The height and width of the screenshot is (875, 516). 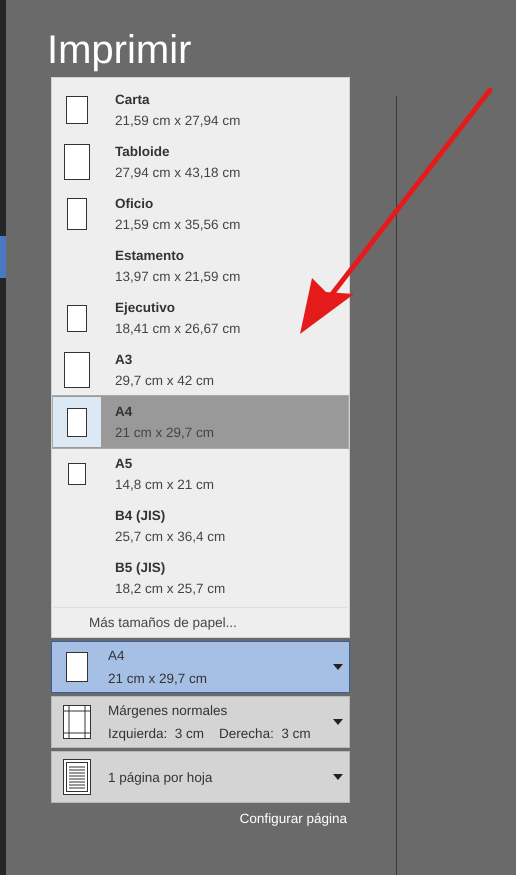 I want to click on paper-name: B4 (JIS), so click(x=140, y=515).